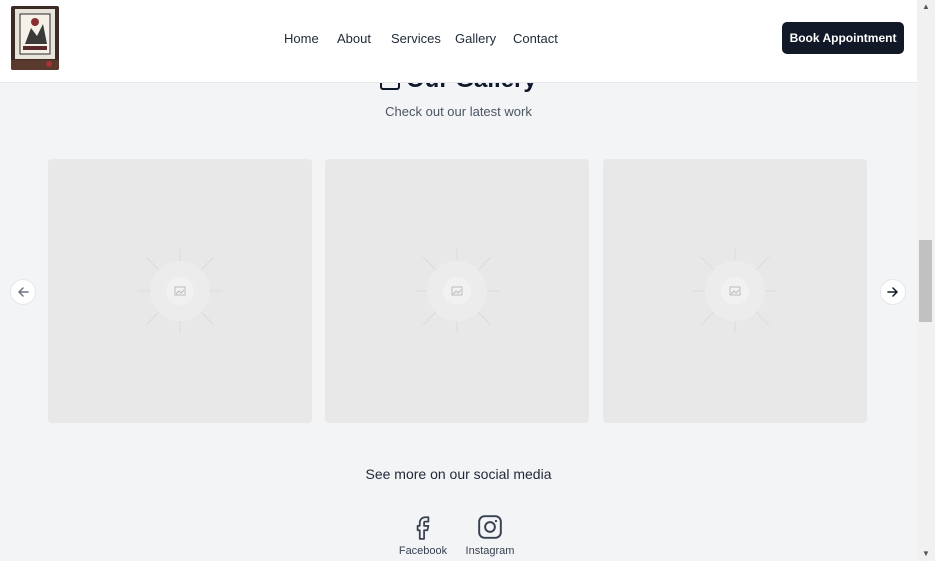  What do you see at coordinates (301, 38) in the screenshot?
I see `nav-home: Home` at bounding box center [301, 38].